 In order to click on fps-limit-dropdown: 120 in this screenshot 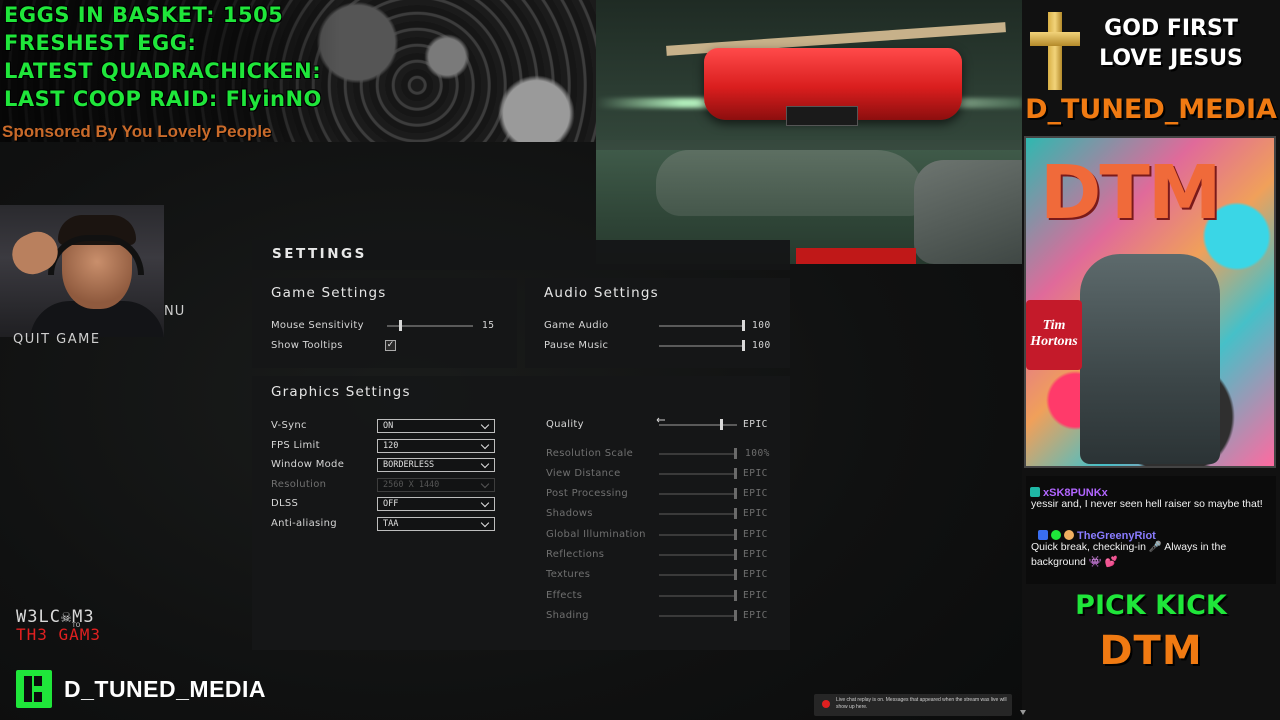, I will do `click(436, 446)`.